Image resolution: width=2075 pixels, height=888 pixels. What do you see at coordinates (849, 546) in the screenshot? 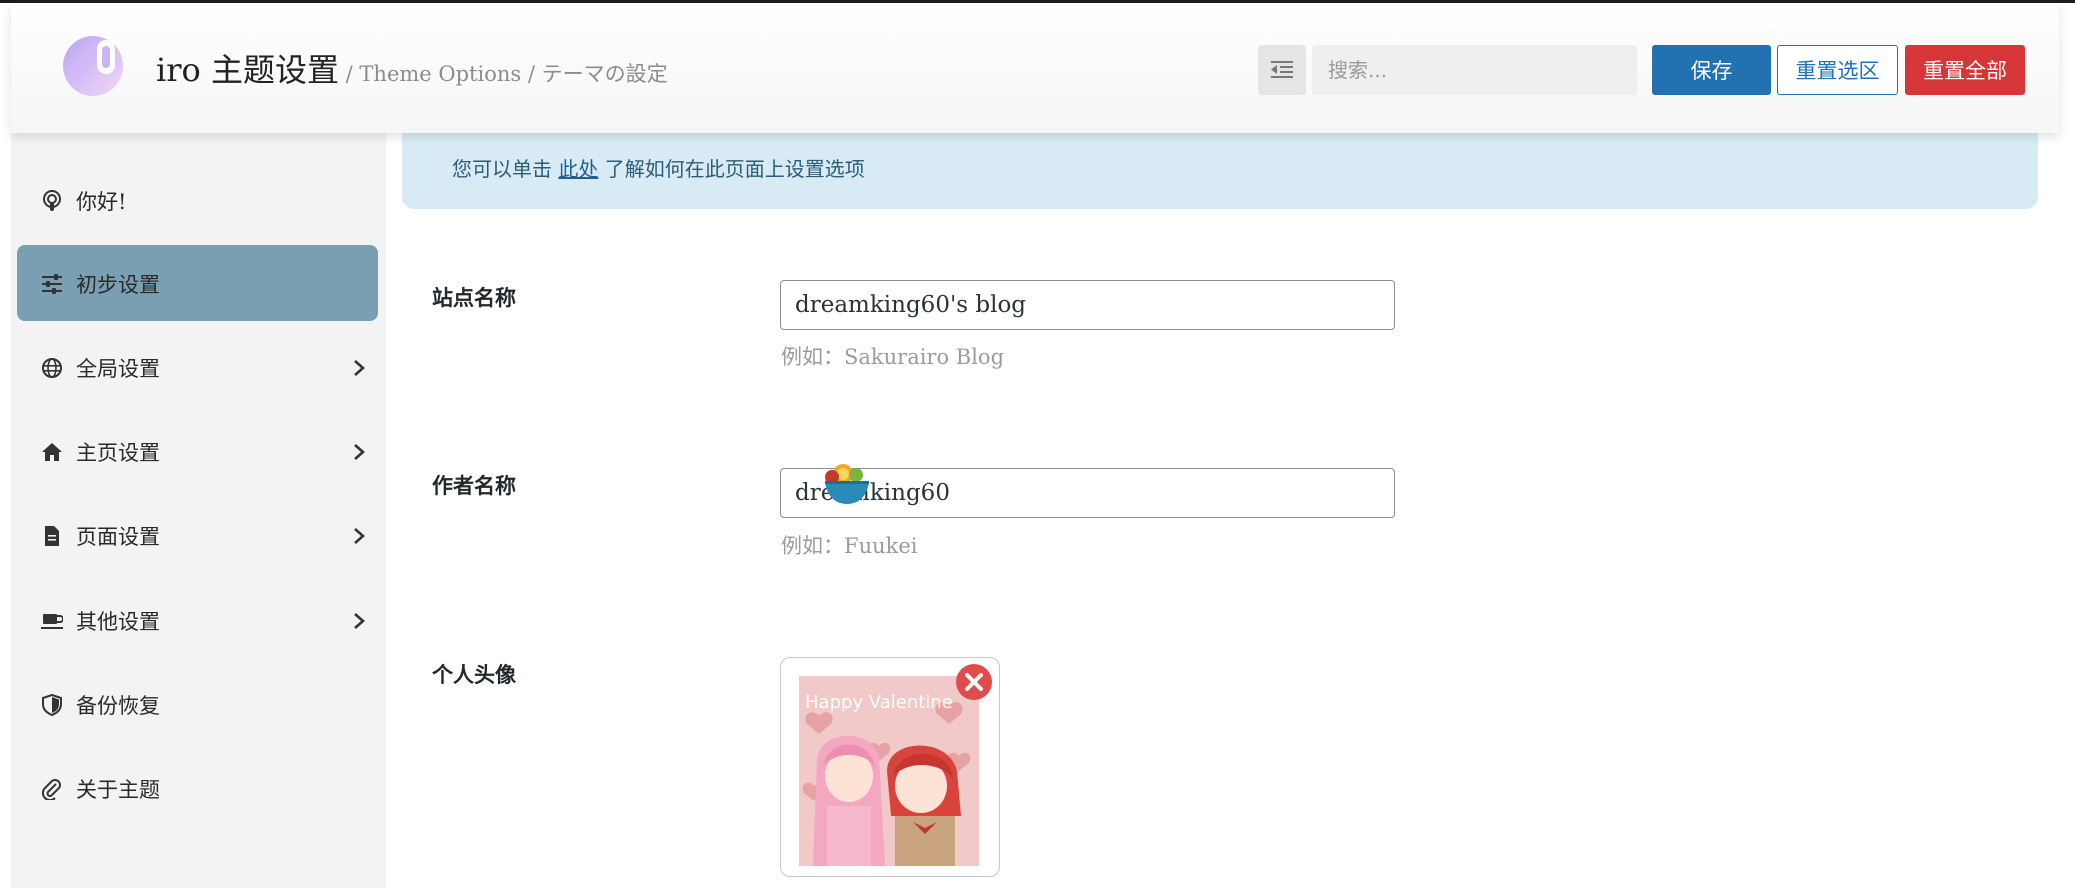
I see `author-name-hint: 例如：Fuukei` at bounding box center [849, 546].